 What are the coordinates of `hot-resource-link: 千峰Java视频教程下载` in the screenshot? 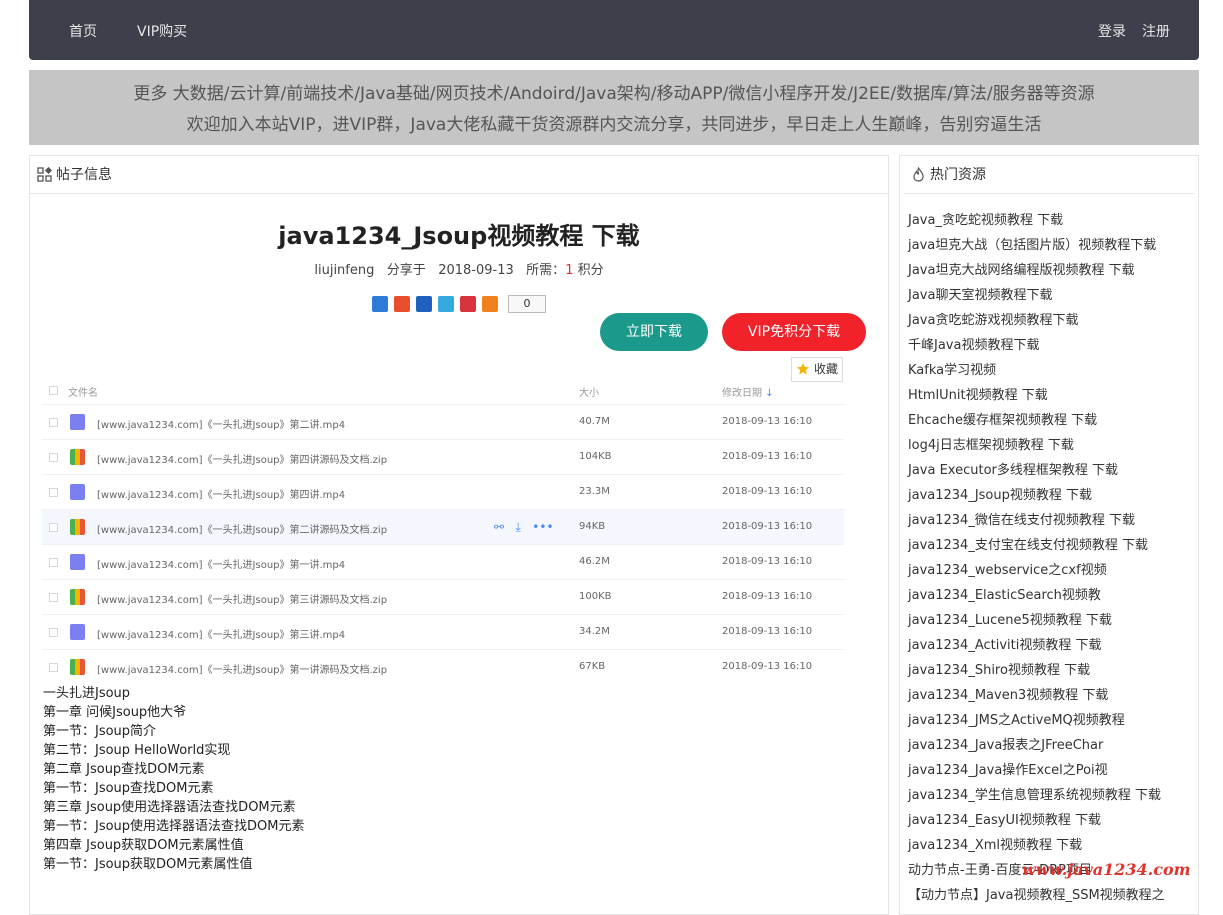 It's located at (1036, 345).